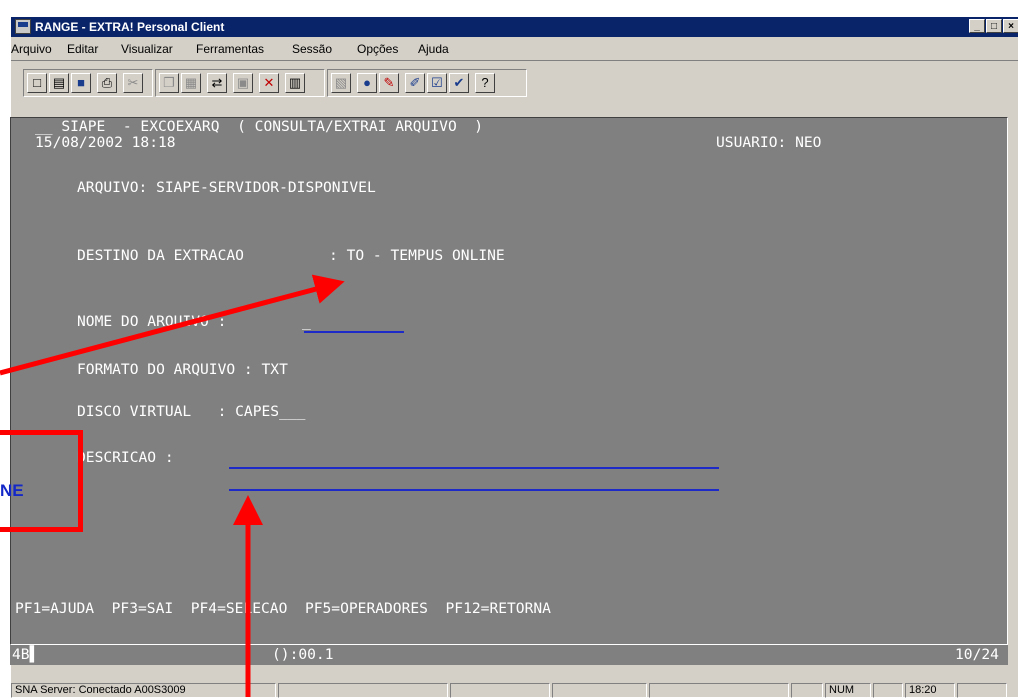 The width and height of the screenshot is (1018, 698). I want to click on destino-label: DESTINO DA EXTRACAO, so click(160, 255).